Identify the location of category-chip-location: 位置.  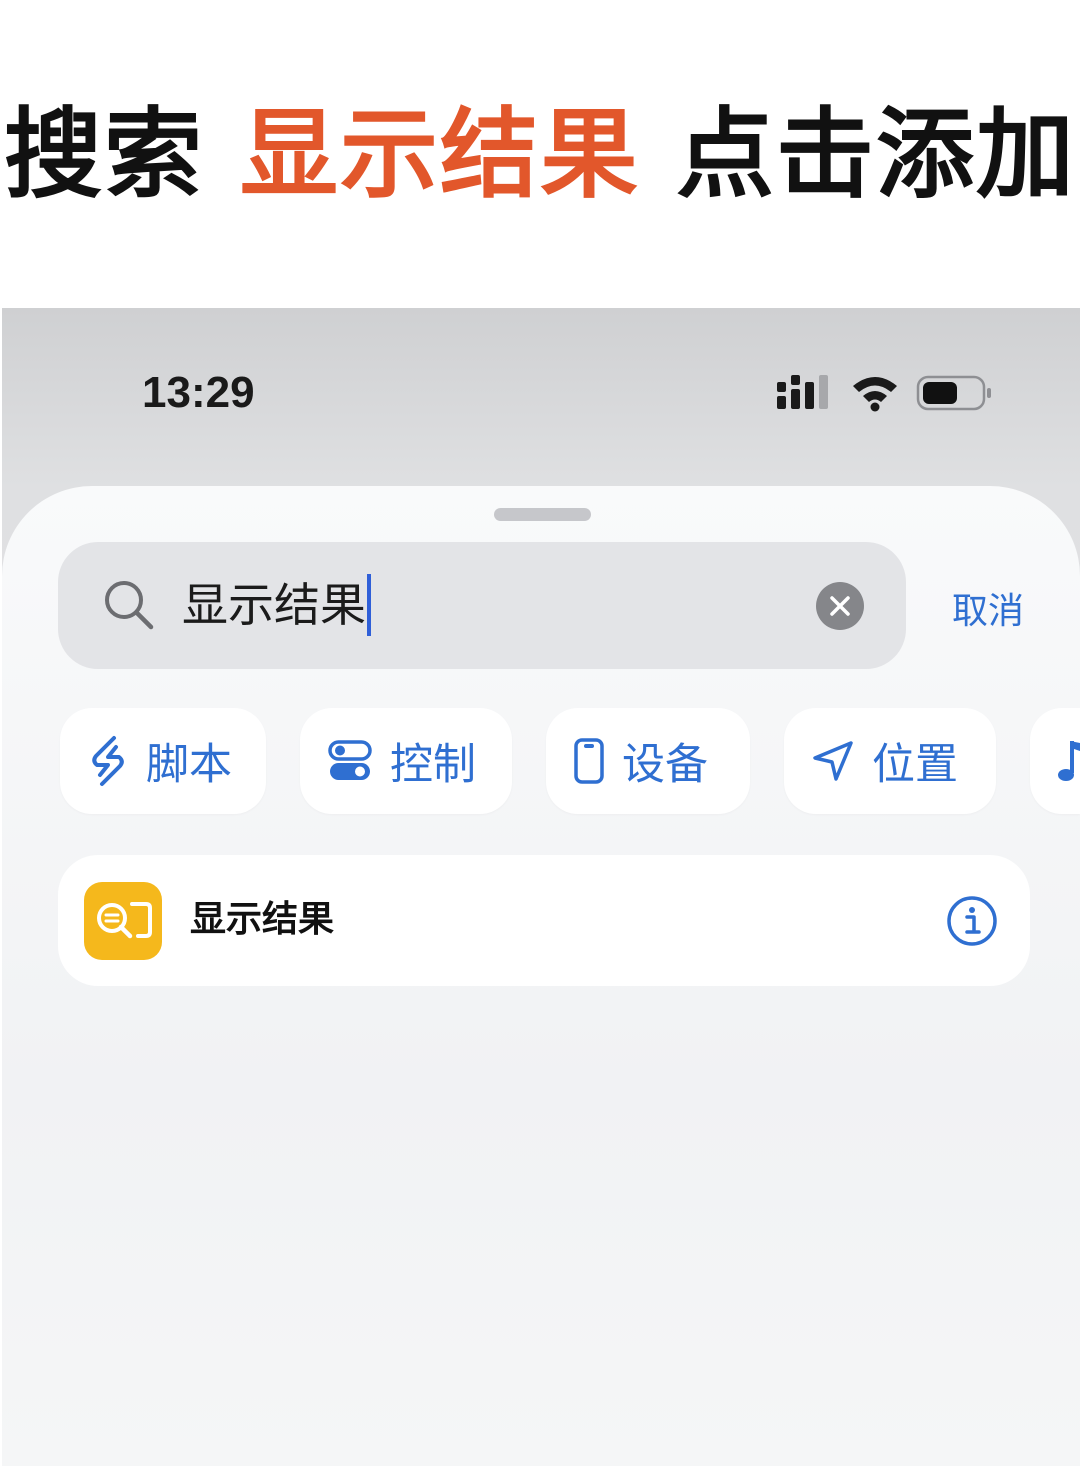
(890, 761).